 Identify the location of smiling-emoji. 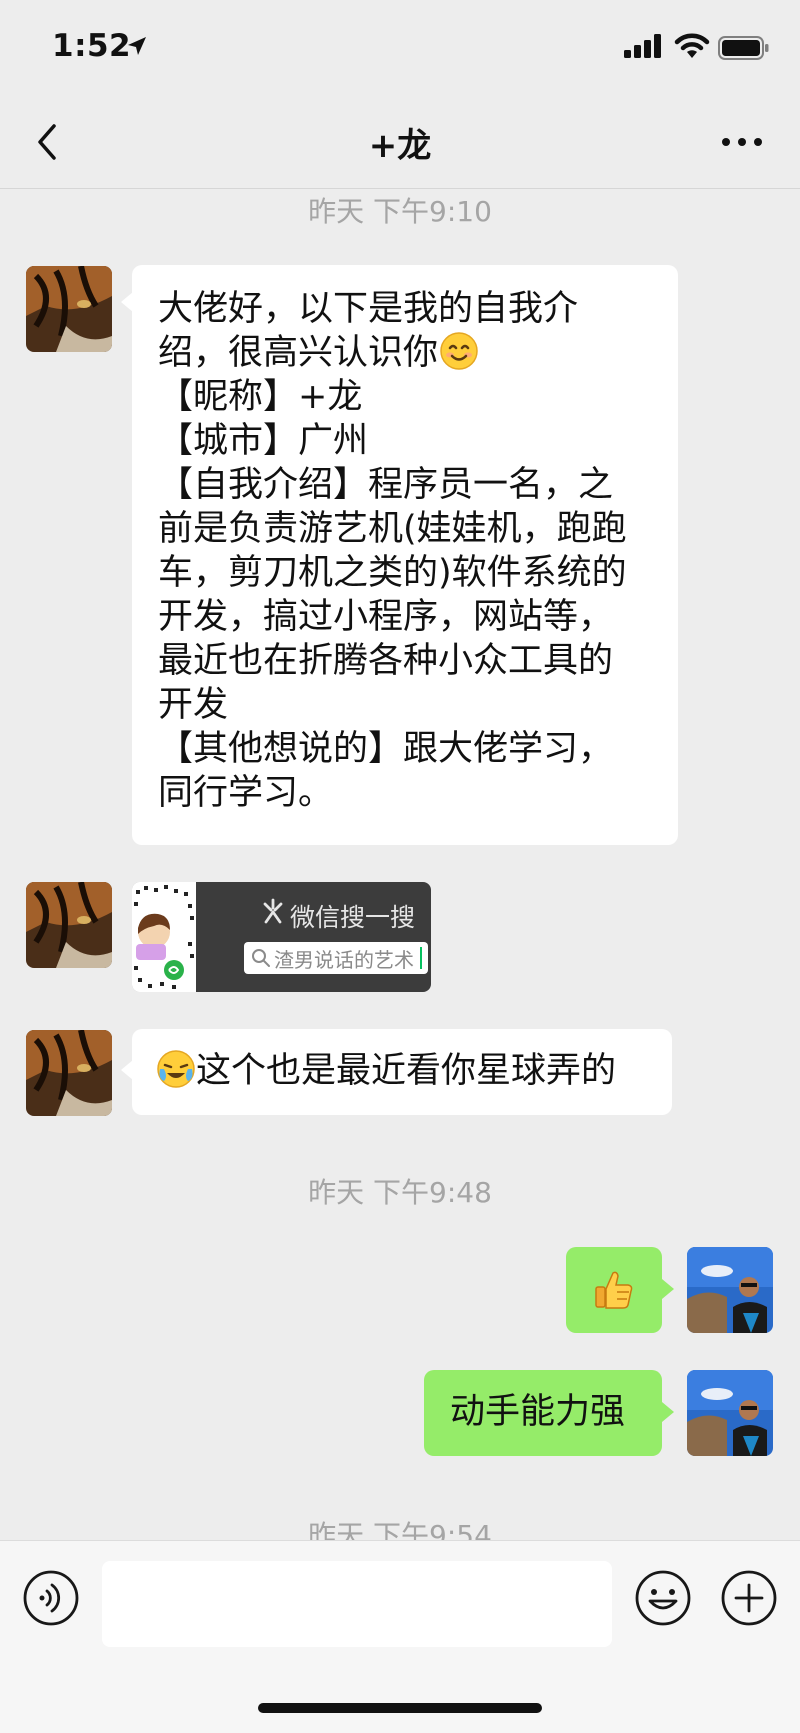
(459, 351).